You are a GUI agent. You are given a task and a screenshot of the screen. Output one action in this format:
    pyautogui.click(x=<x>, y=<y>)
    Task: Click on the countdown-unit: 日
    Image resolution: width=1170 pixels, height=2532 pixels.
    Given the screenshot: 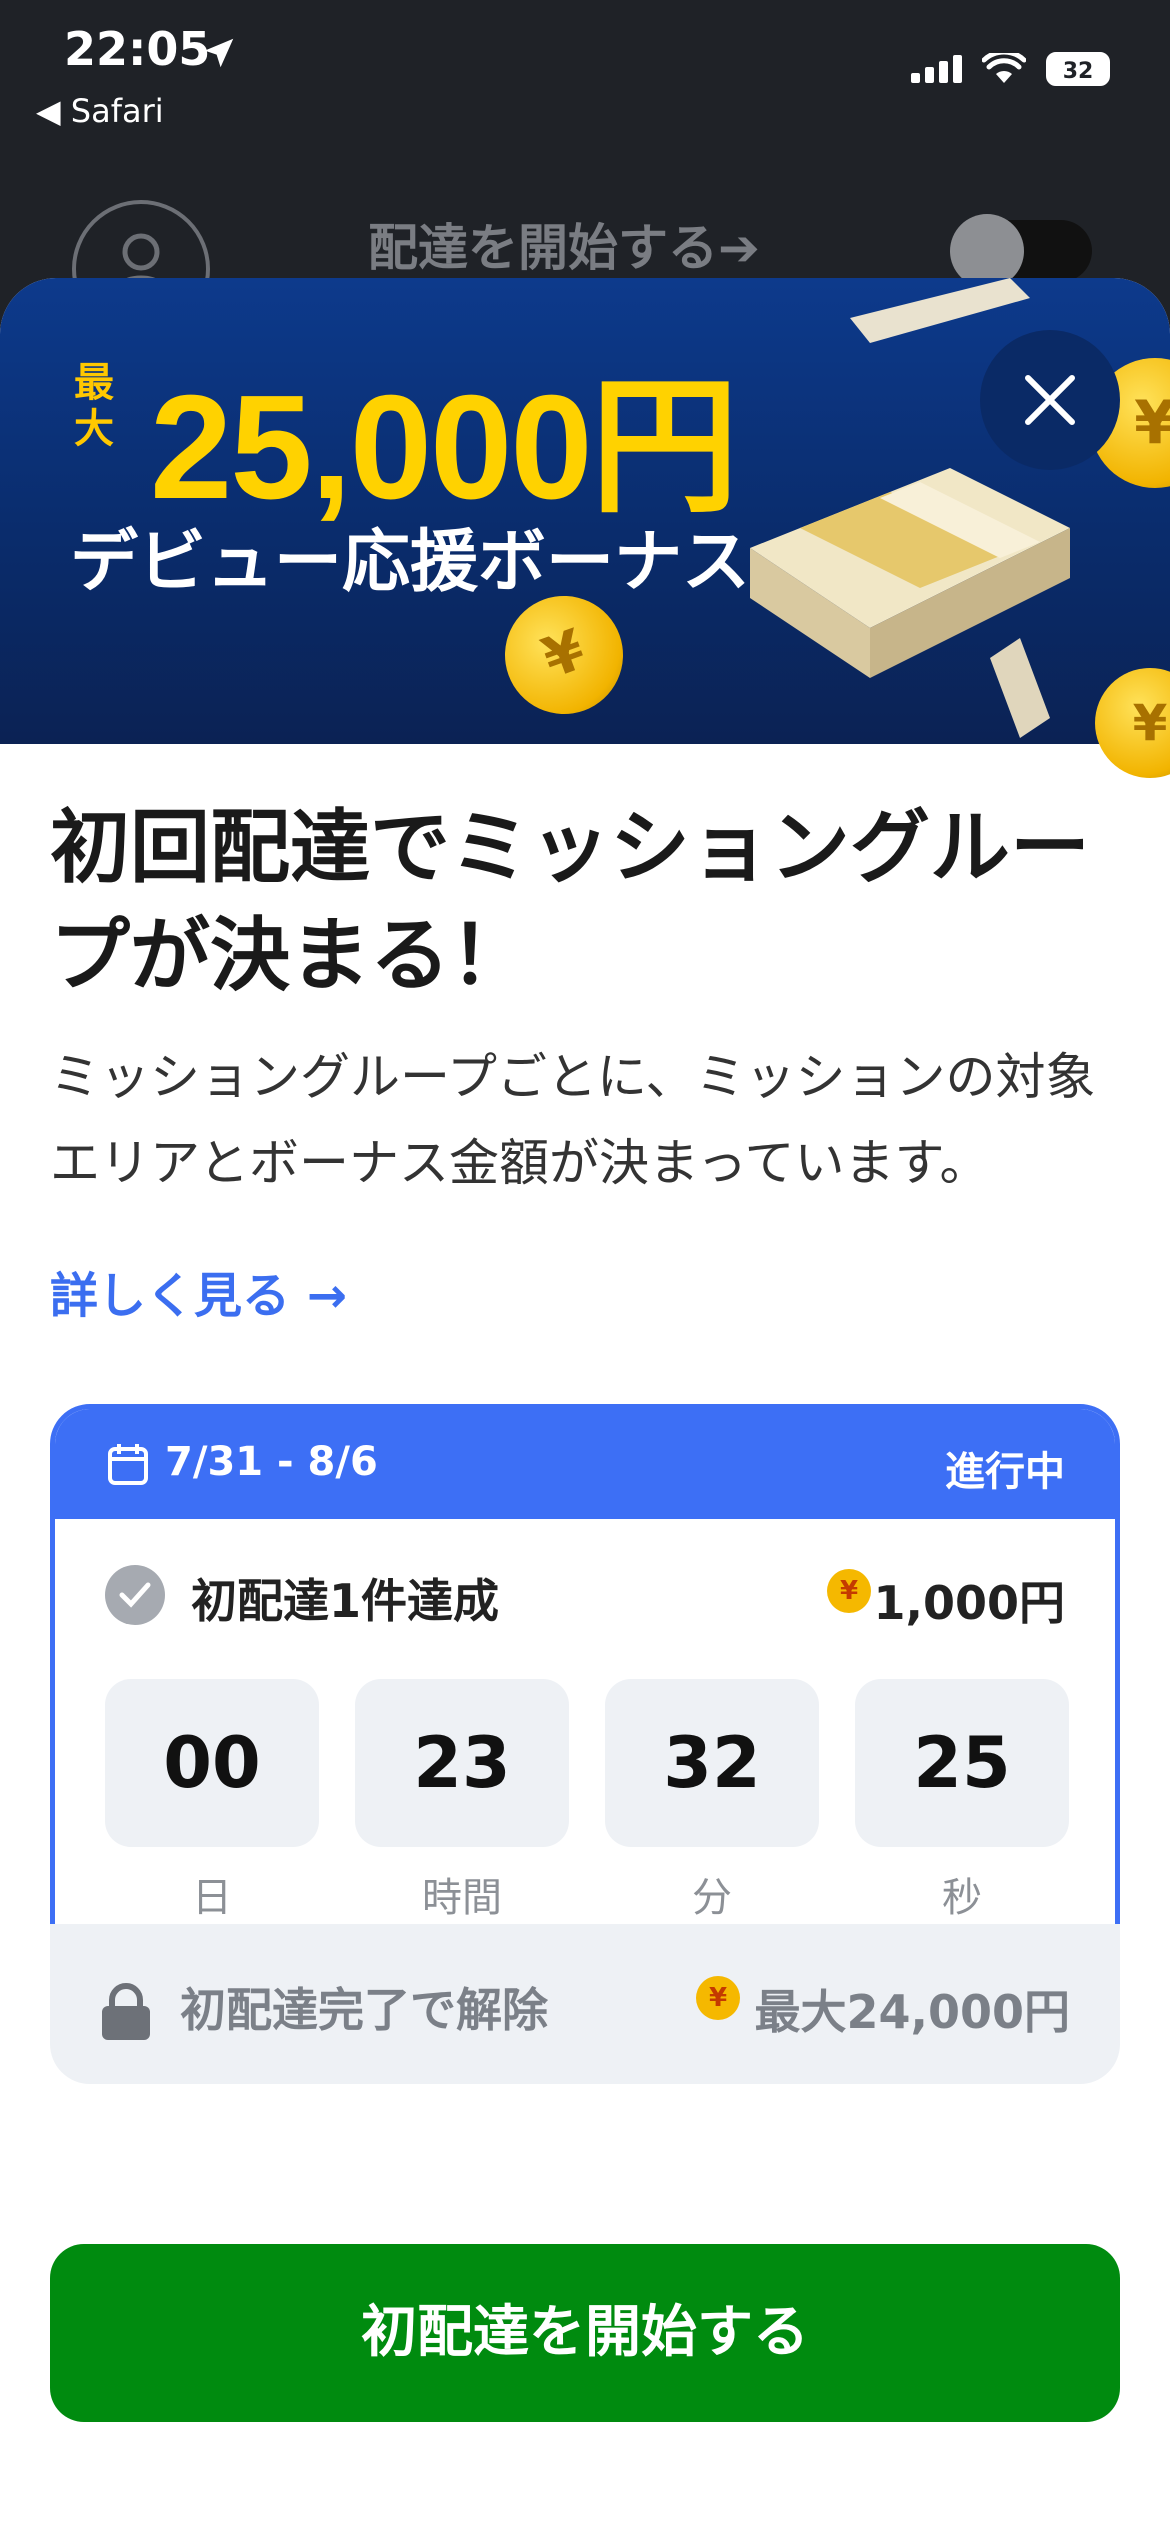 What is the action you would take?
    pyautogui.click(x=212, y=1898)
    